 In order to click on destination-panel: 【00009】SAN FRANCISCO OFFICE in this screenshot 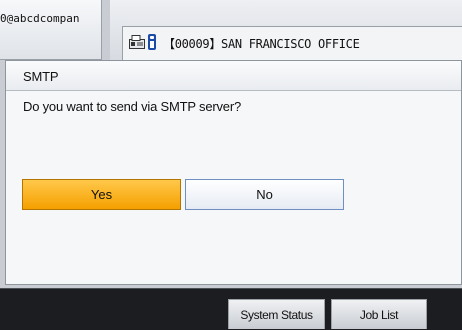, I will do `click(286, 30)`.